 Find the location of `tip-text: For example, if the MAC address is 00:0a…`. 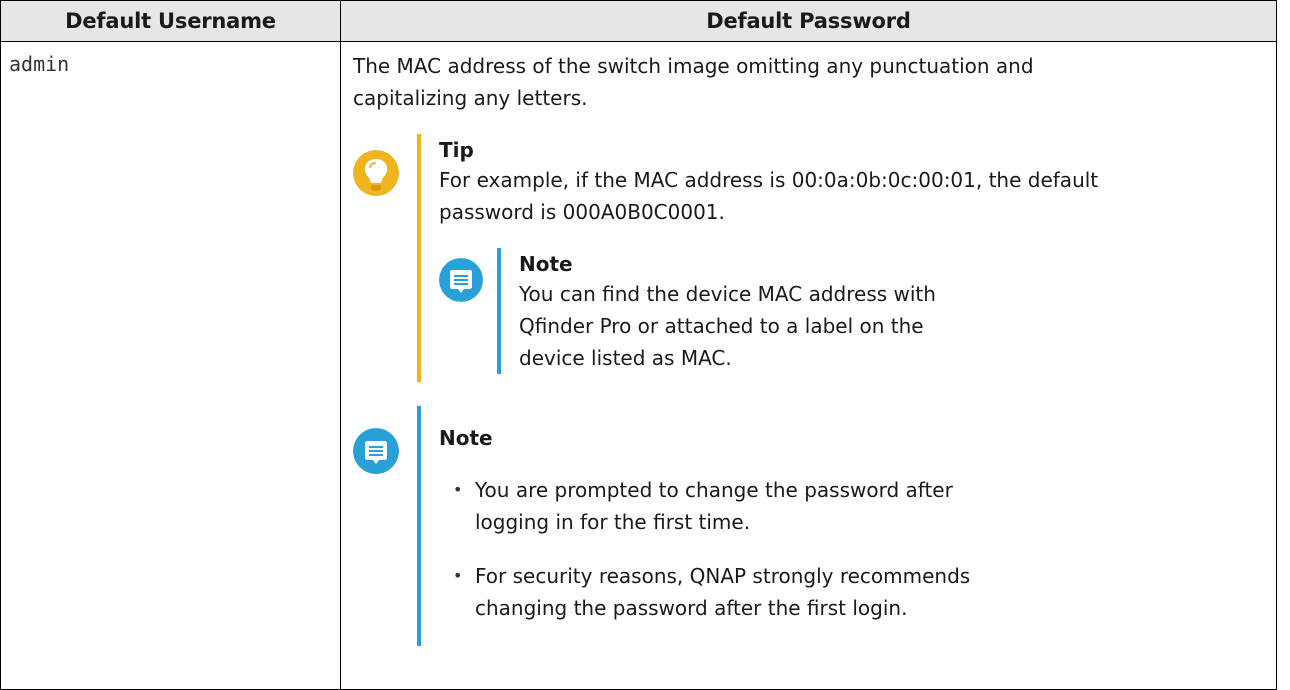

tip-text: For example, if the MAC address is 00:0a… is located at coordinates (769, 196).